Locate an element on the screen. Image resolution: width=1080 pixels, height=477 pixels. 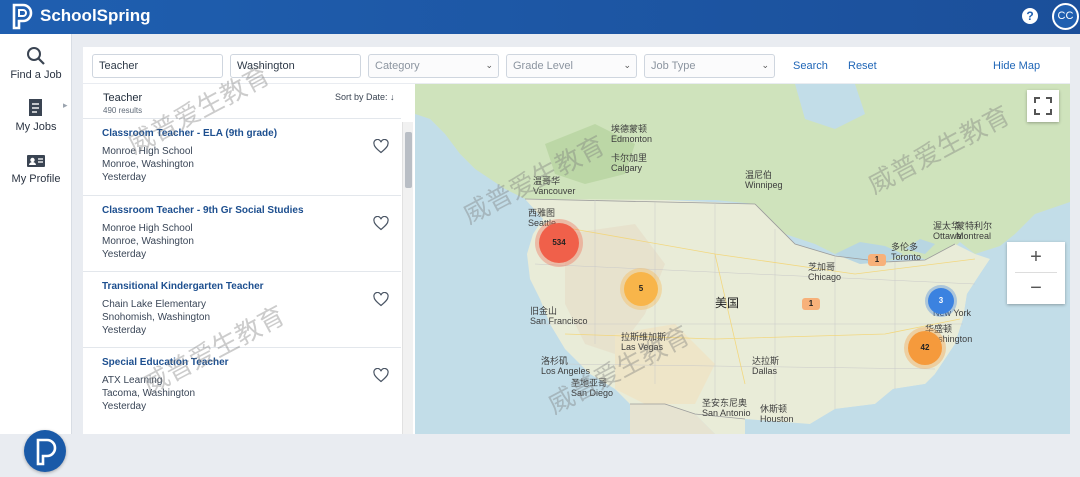
job-location: Tacoma, Washington is located at coordinates (149, 393).